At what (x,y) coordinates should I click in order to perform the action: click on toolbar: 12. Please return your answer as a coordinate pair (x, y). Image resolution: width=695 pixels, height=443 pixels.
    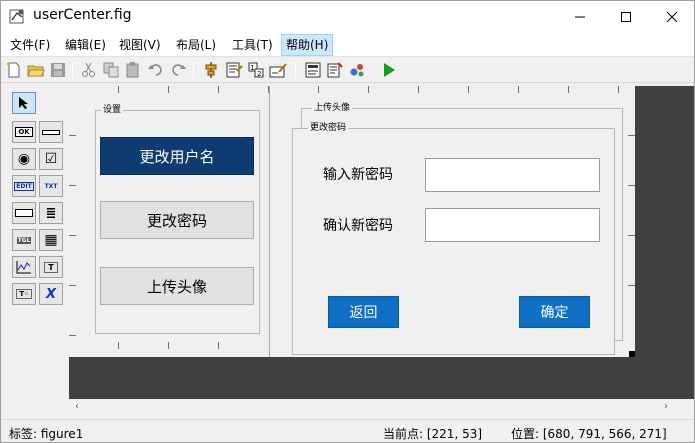
    Looking at the image, I should click on (347, 70).